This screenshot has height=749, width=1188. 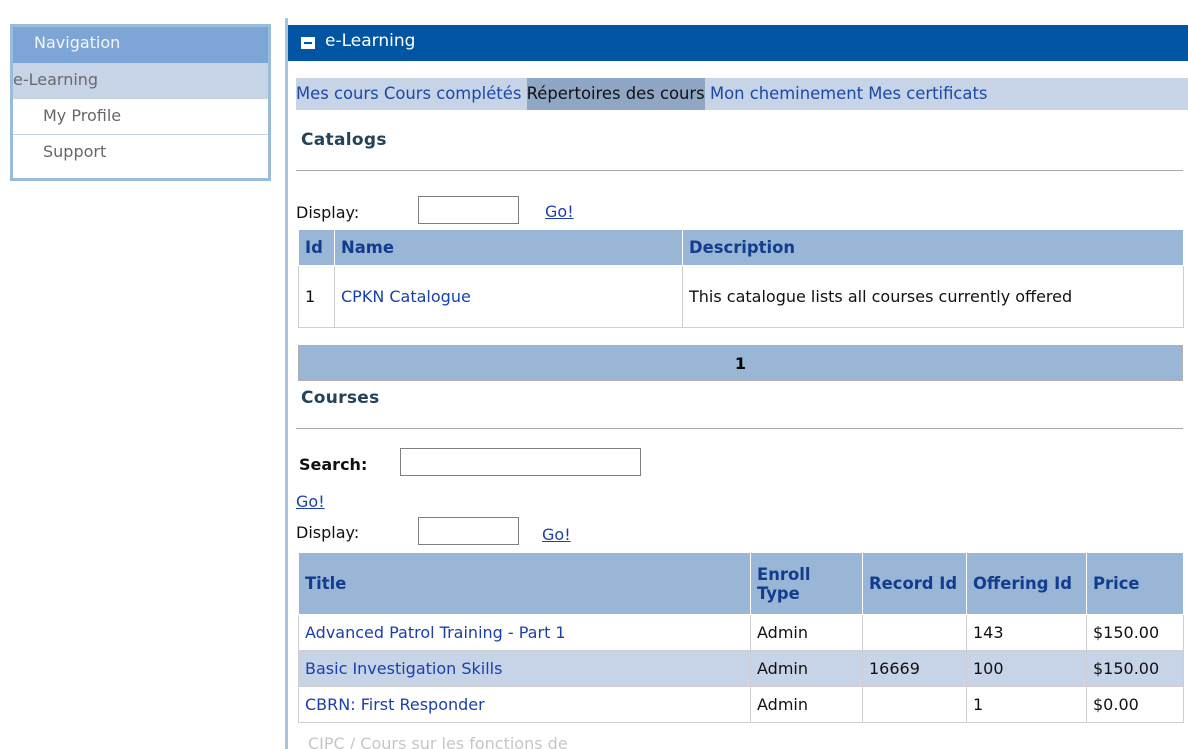 I want to click on panel-header: e-Learning, so click(x=738, y=43).